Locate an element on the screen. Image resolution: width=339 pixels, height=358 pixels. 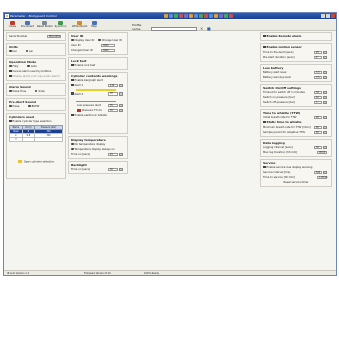
alarm-sound-group: Alarm Sound Pulse Tone Siren is located at coordinates (36, 89).